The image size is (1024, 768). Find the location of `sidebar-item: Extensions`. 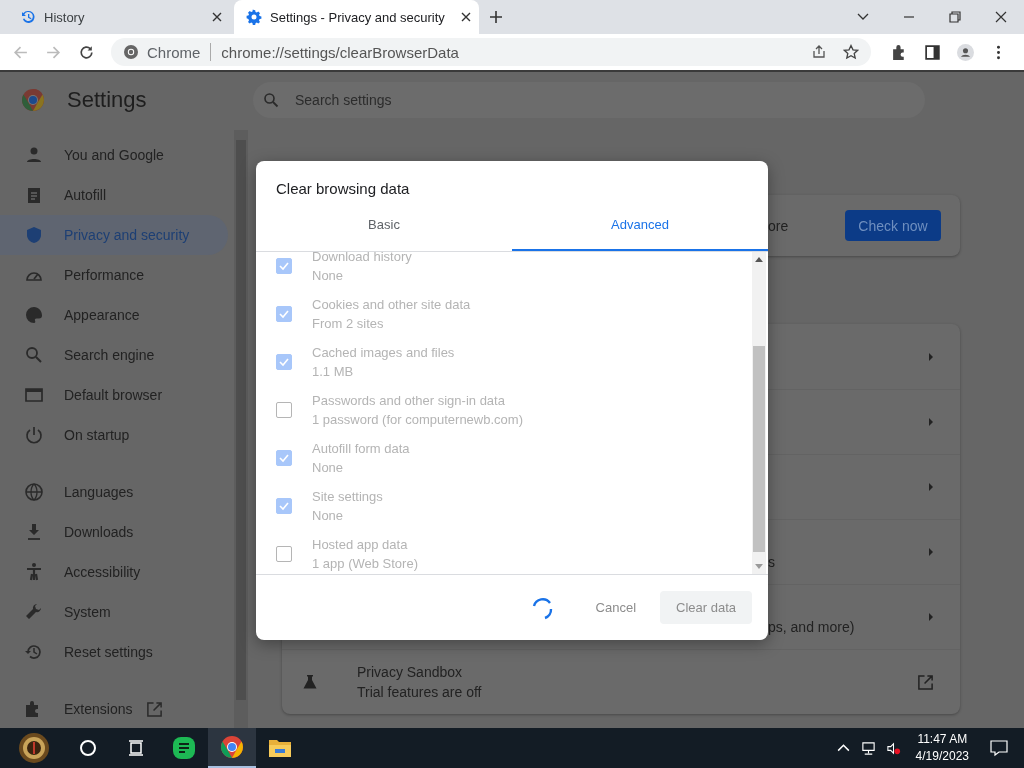

sidebar-item: Extensions is located at coordinates (114, 709).